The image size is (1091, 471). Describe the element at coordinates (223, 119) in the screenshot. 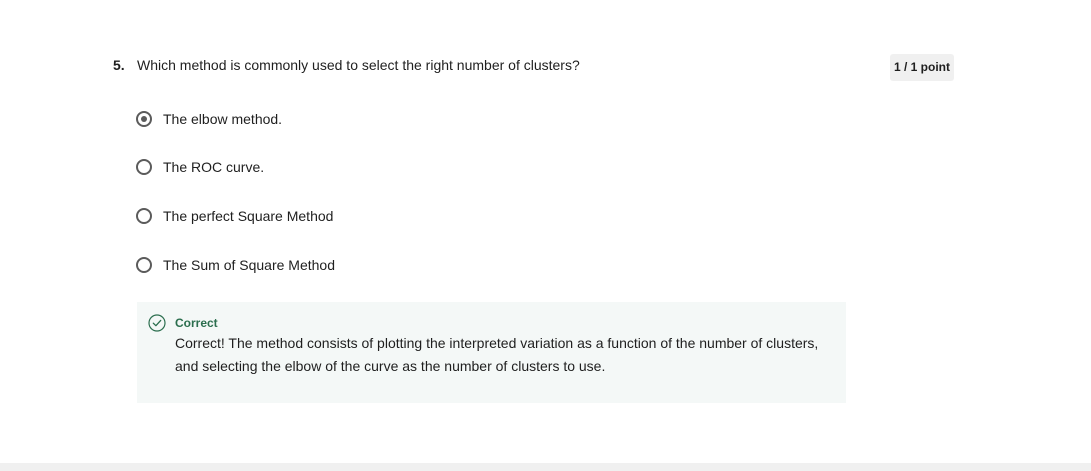

I see `option-label: The elbow method.` at that location.